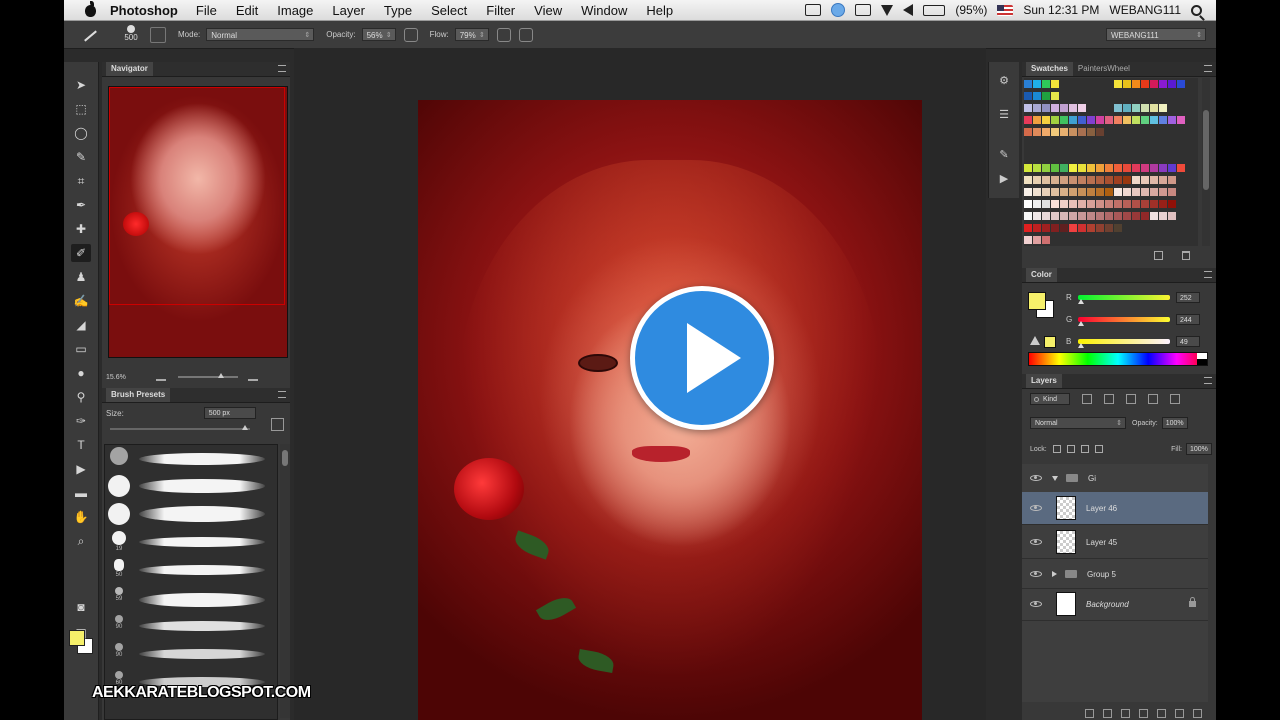 This screenshot has width=1280, height=720. What do you see at coordinates (838, 10) in the screenshot?
I see `skype-icon` at bounding box center [838, 10].